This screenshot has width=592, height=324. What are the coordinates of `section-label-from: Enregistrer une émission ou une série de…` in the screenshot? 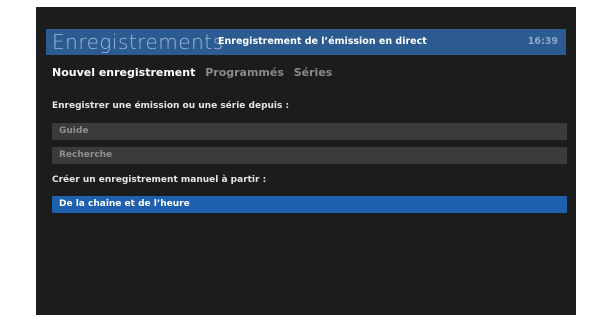 It's located at (171, 106).